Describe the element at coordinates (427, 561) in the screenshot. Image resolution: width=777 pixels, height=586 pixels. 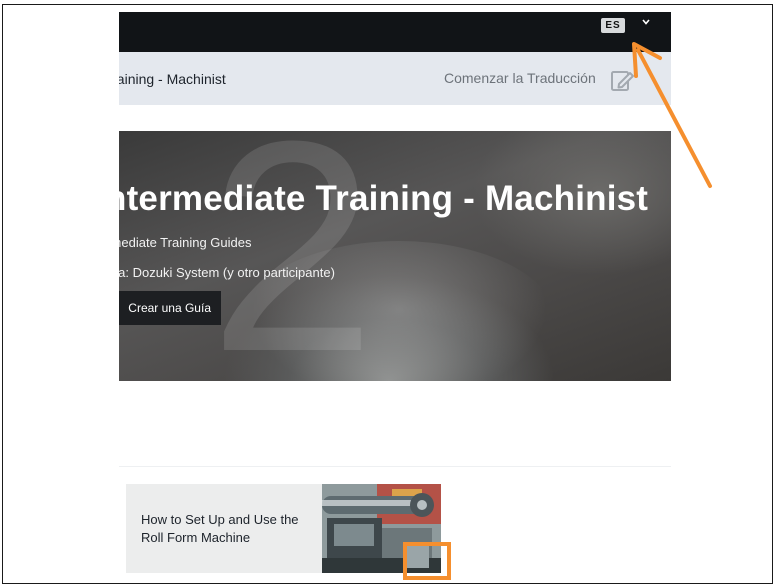
I see `annotation-highlight-box` at that location.